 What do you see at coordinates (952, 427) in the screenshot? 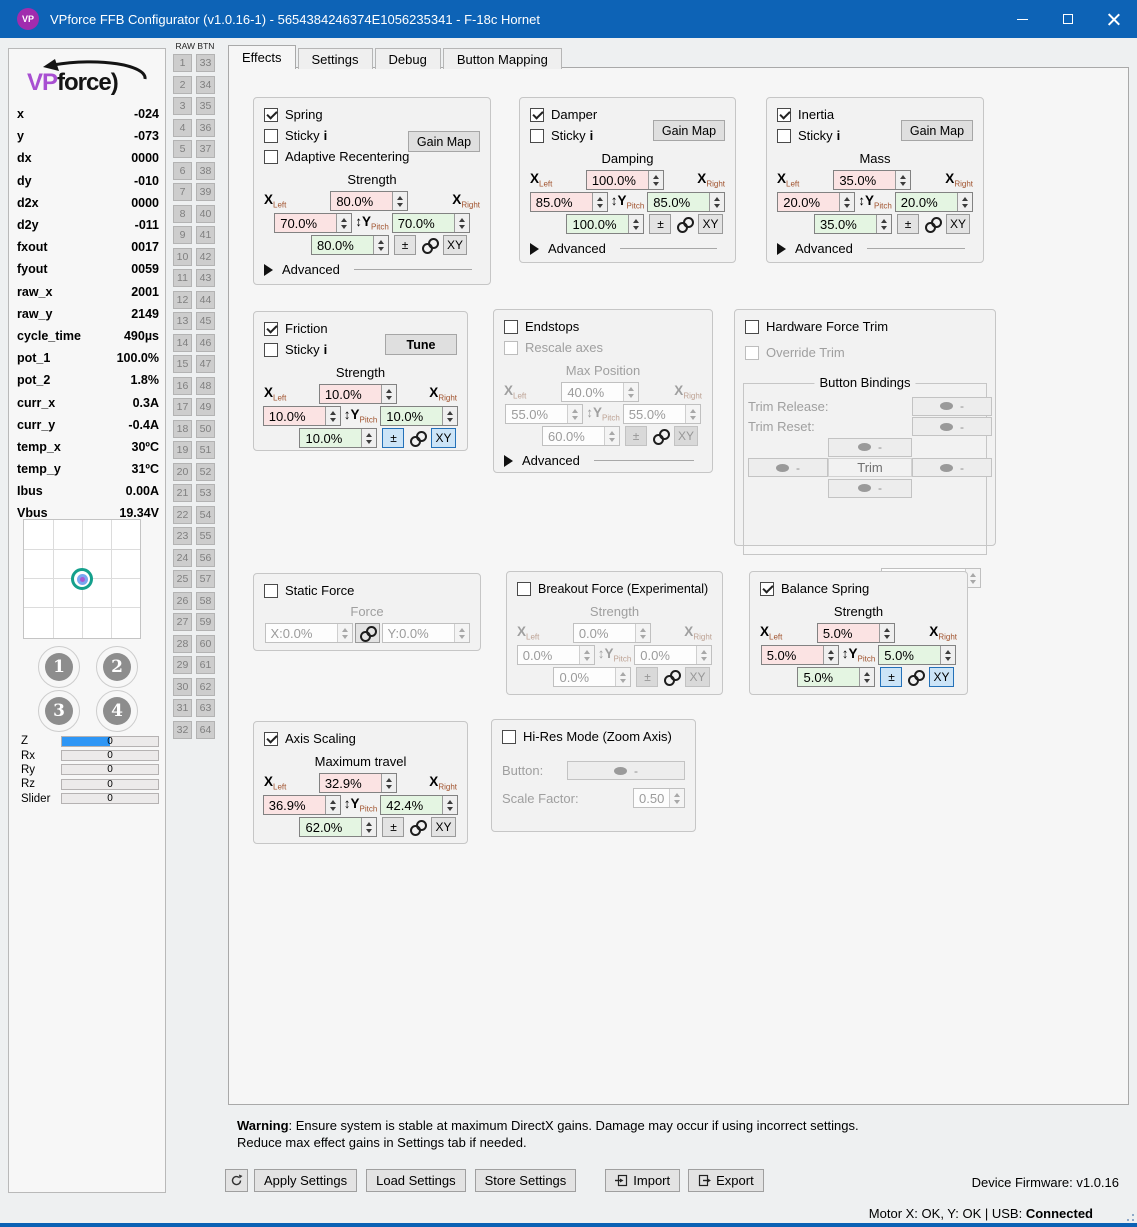
I see `trim-reset-bind-button: -` at bounding box center [952, 427].